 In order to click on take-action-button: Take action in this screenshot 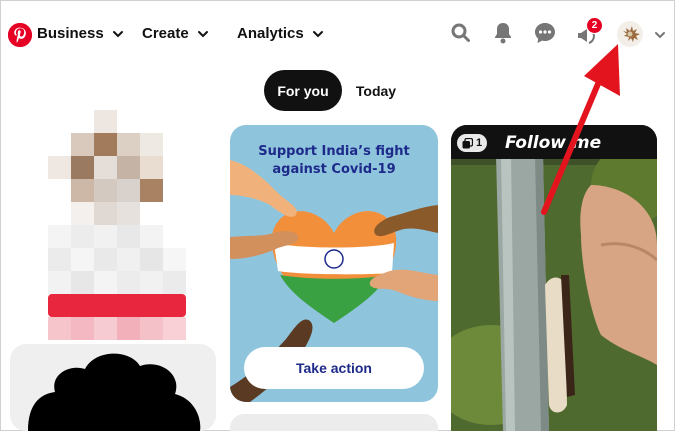, I will do `click(334, 368)`.